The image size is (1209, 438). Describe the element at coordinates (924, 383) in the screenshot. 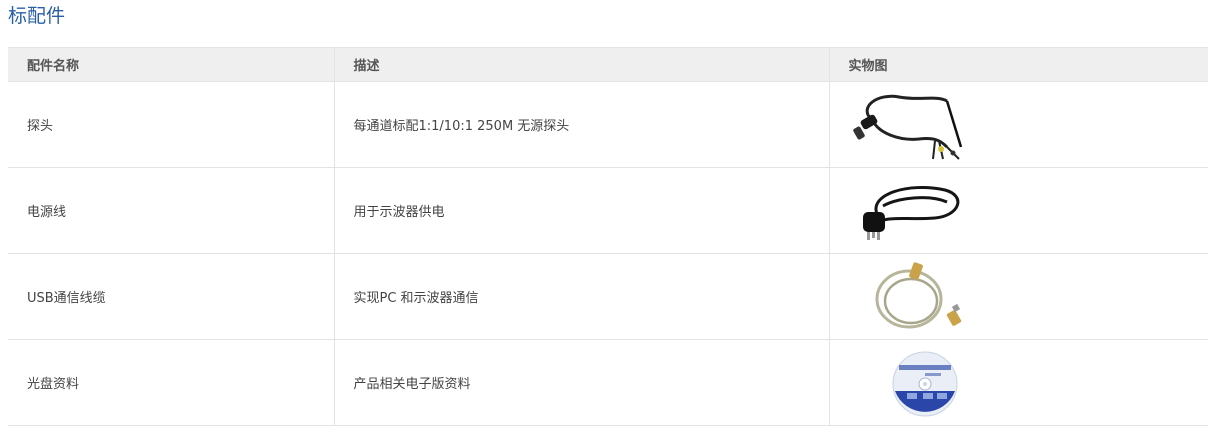

I see `cd-disc-image` at that location.